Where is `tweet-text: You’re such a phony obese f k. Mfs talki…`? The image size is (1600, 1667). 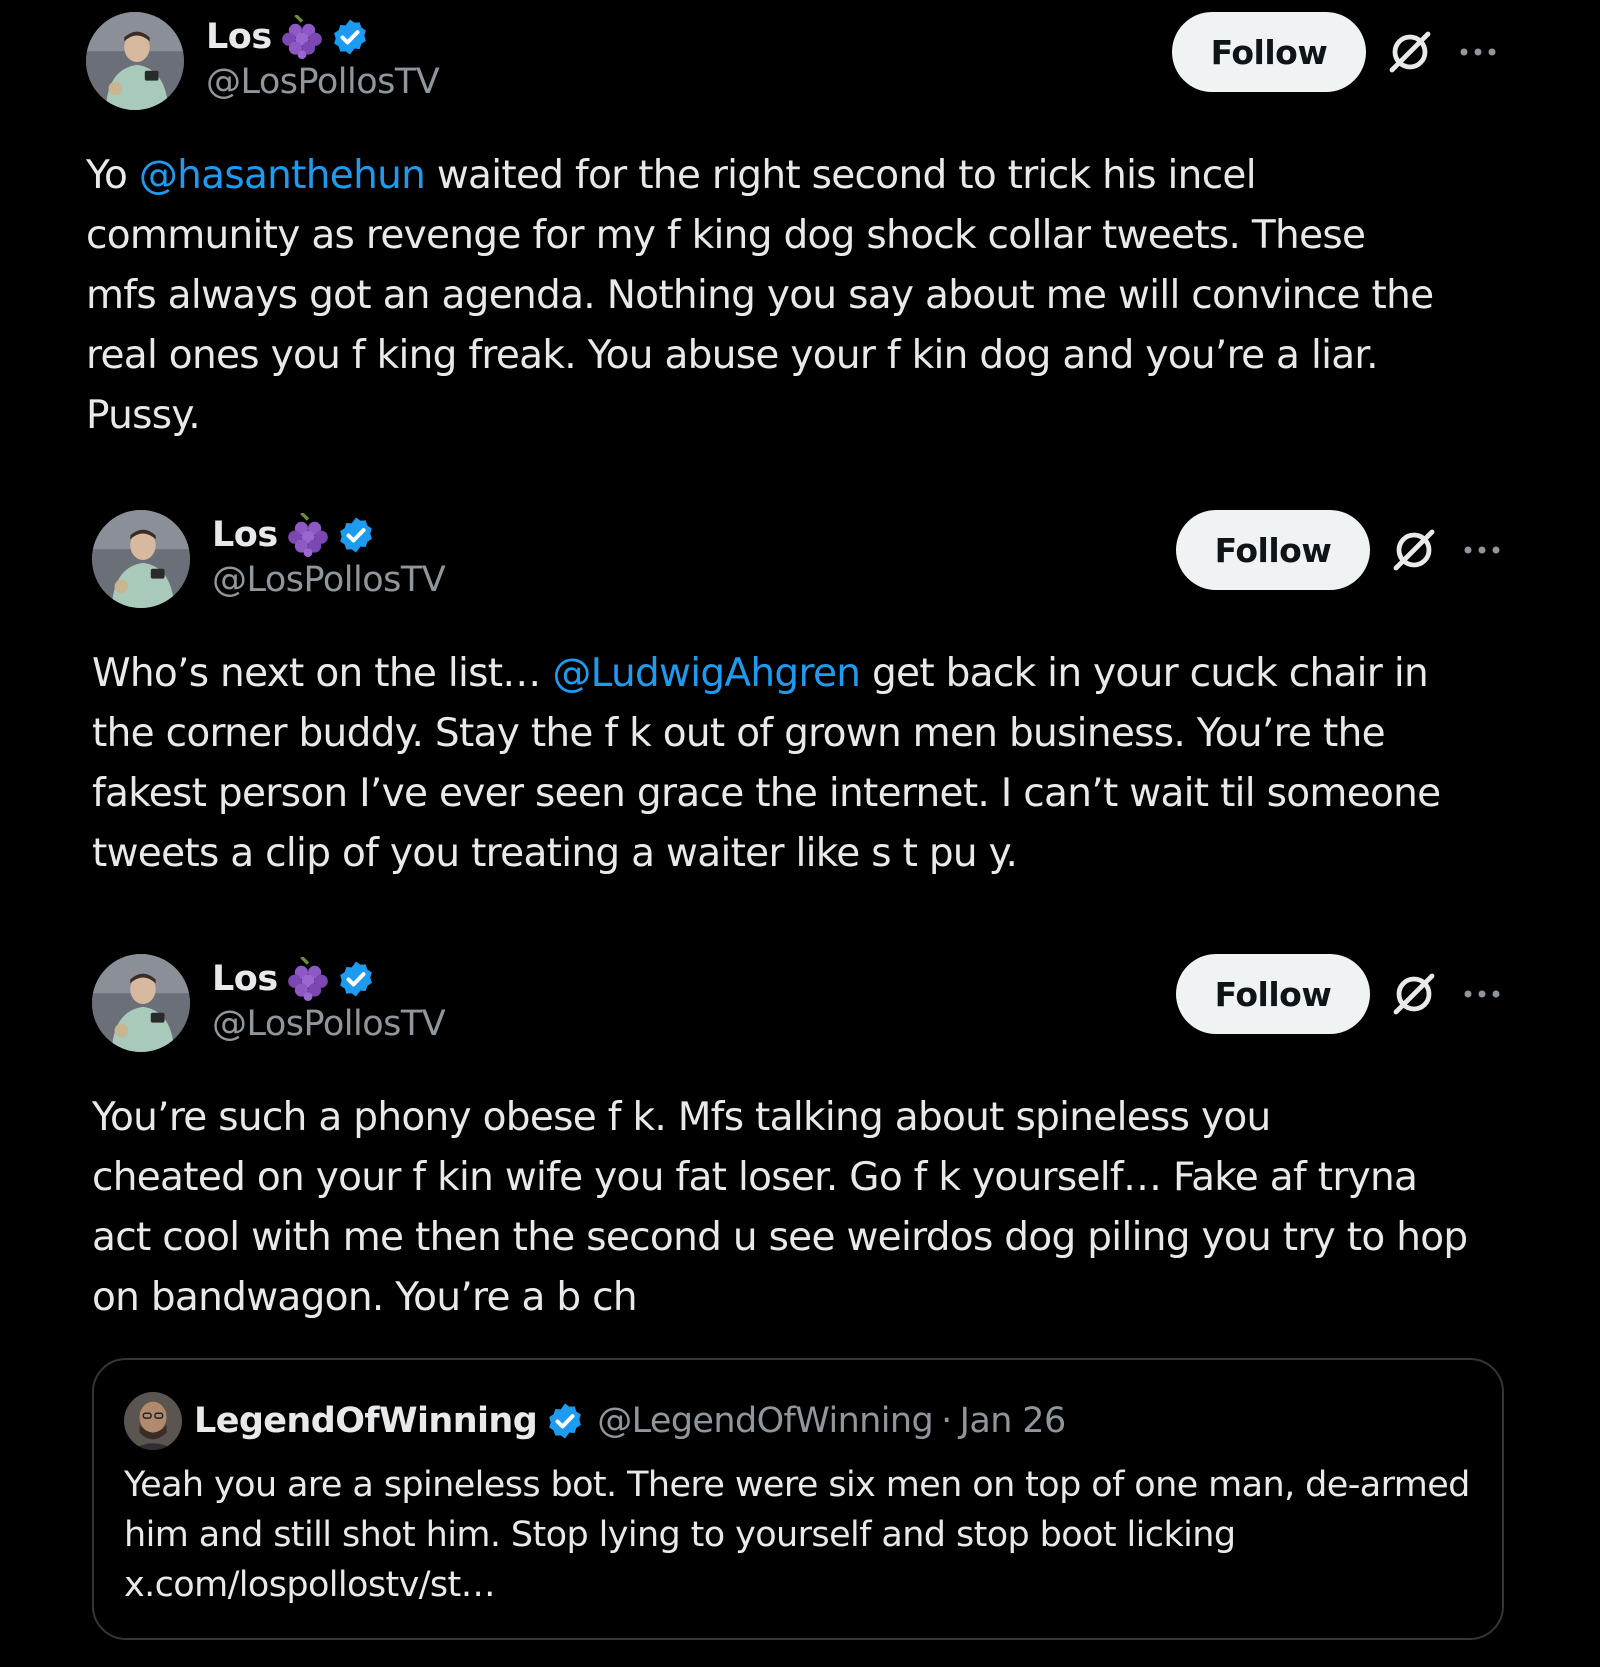
tweet-text: You’re such a phony obese f k. Mfs talki… is located at coordinates (780, 1208).